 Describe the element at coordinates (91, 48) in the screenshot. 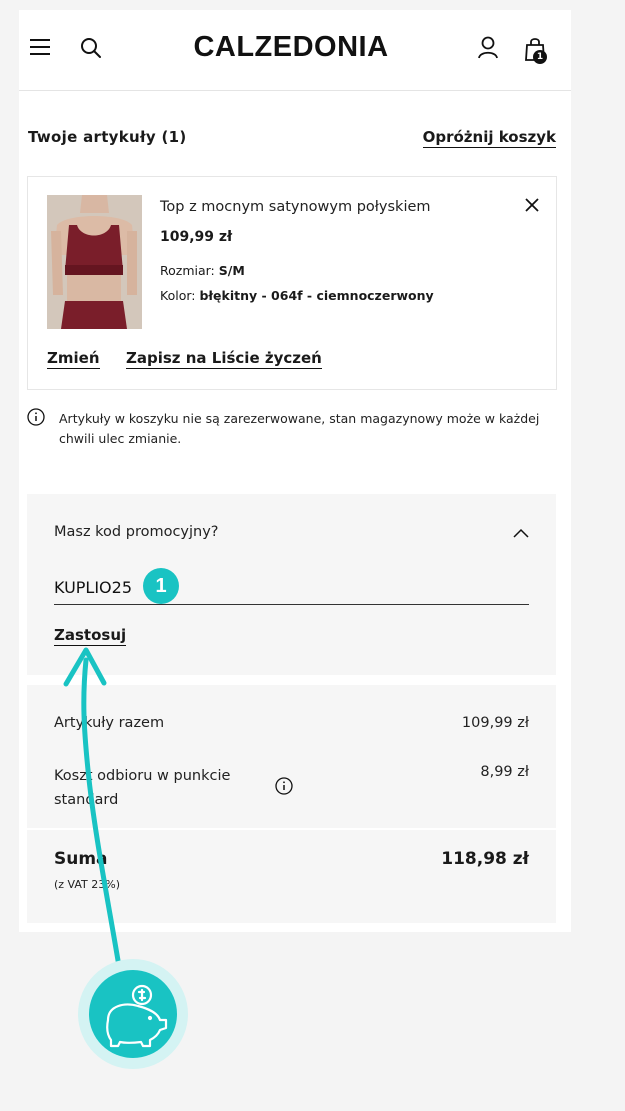

I see `search-icon` at that location.